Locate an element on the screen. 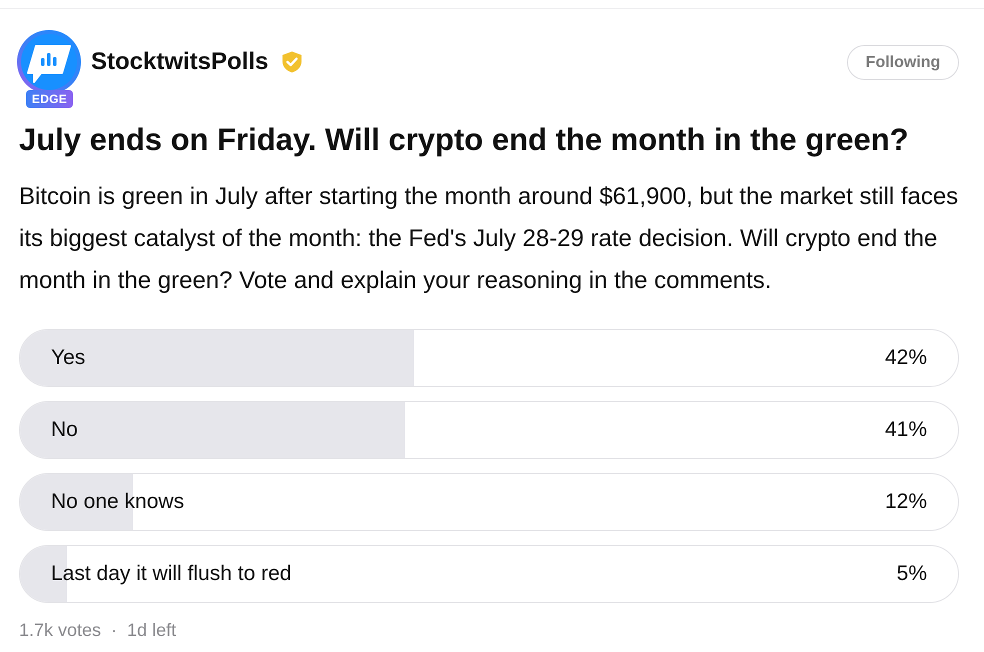 Image resolution: width=984 pixels, height=652 pixels. option-label: Last day it will flush to red is located at coordinates (171, 574).